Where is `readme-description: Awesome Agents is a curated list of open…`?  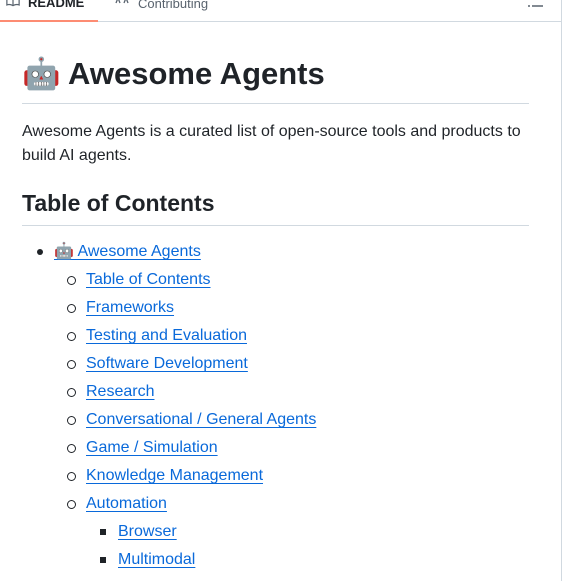 readme-description: Awesome Agents is a curated list of open… is located at coordinates (271, 143).